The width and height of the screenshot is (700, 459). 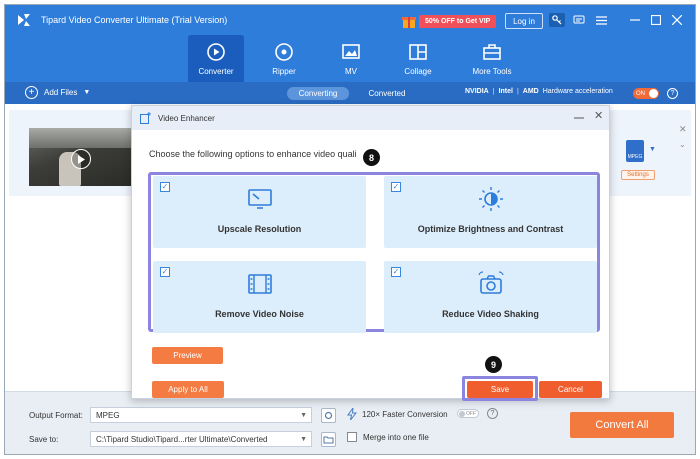 I want to click on film-noise-icon, so click(x=260, y=284).